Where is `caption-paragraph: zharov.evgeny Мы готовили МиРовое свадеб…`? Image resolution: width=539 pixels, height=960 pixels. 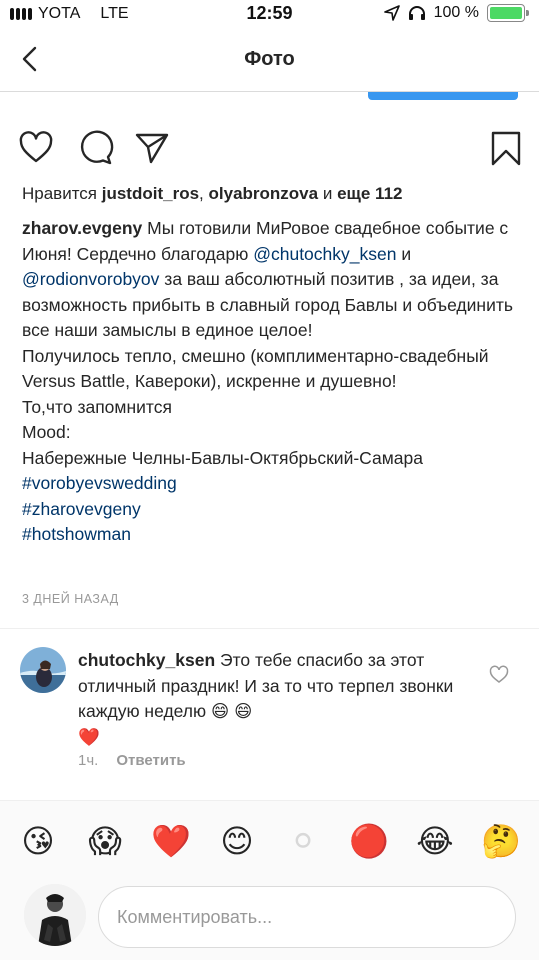 caption-paragraph: zharov.evgeny Мы готовили МиРовое свадеб… is located at coordinates (272, 280).